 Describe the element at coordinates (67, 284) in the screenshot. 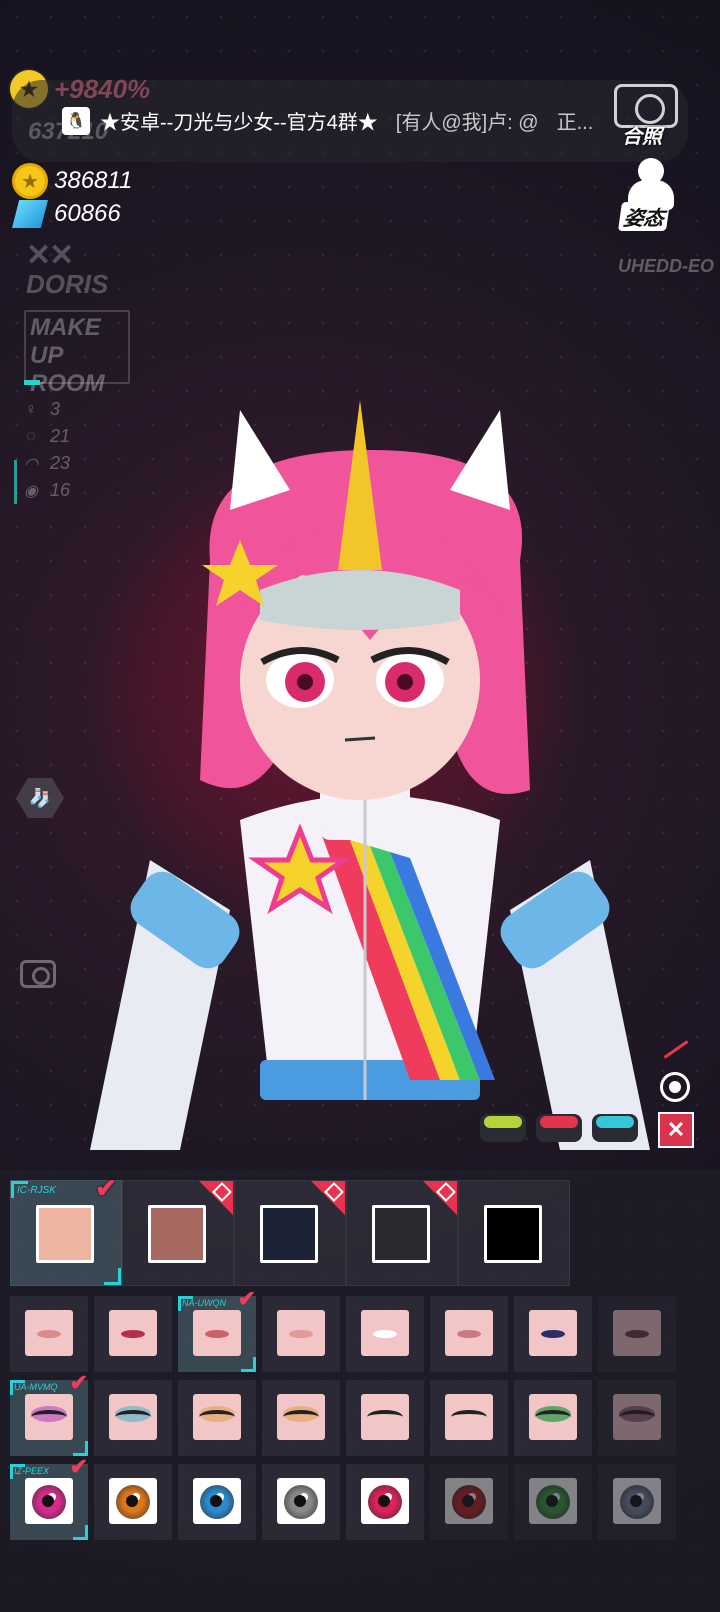

I see `character-name: DORIS` at that location.